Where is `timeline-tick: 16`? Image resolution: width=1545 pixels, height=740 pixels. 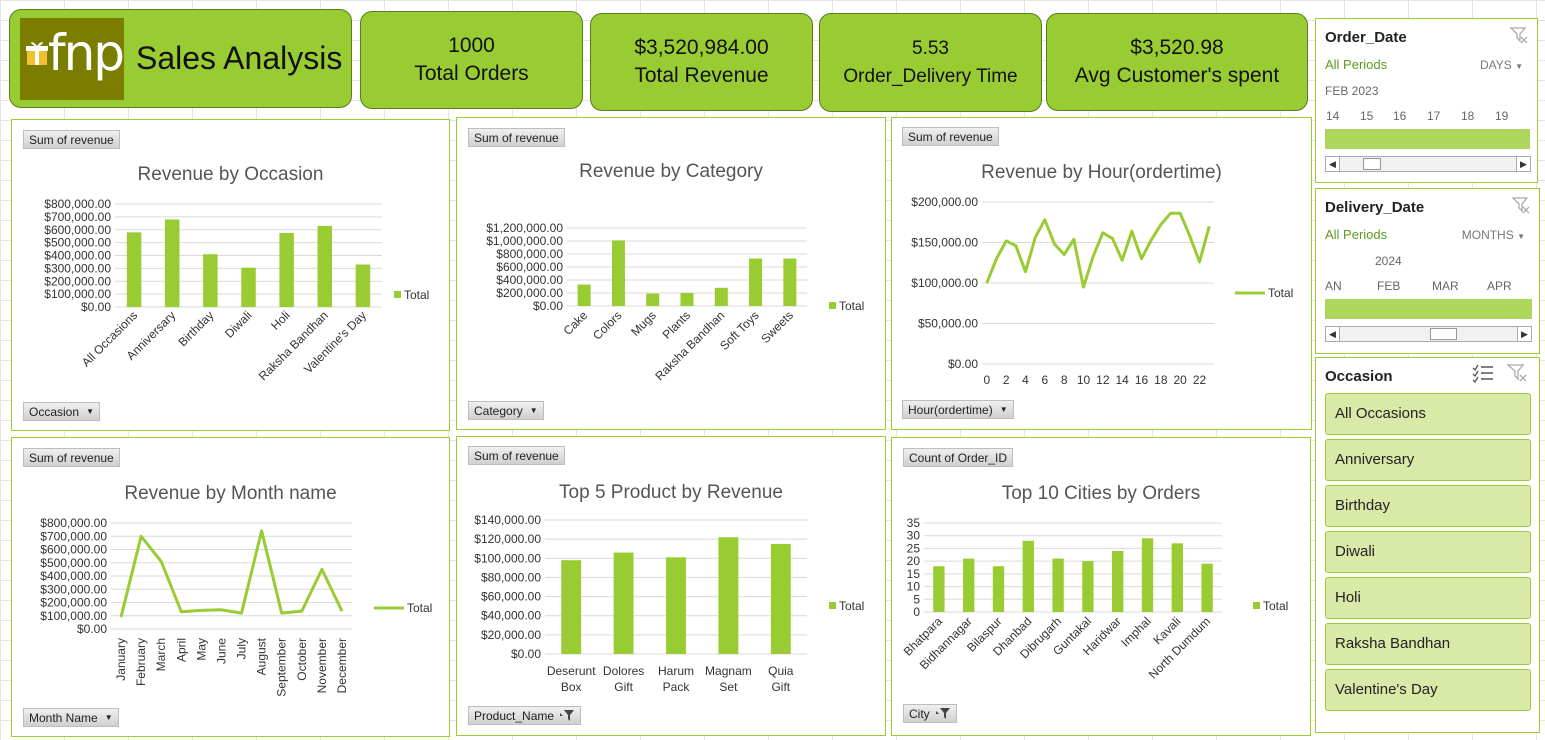 timeline-tick: 16 is located at coordinates (1400, 116).